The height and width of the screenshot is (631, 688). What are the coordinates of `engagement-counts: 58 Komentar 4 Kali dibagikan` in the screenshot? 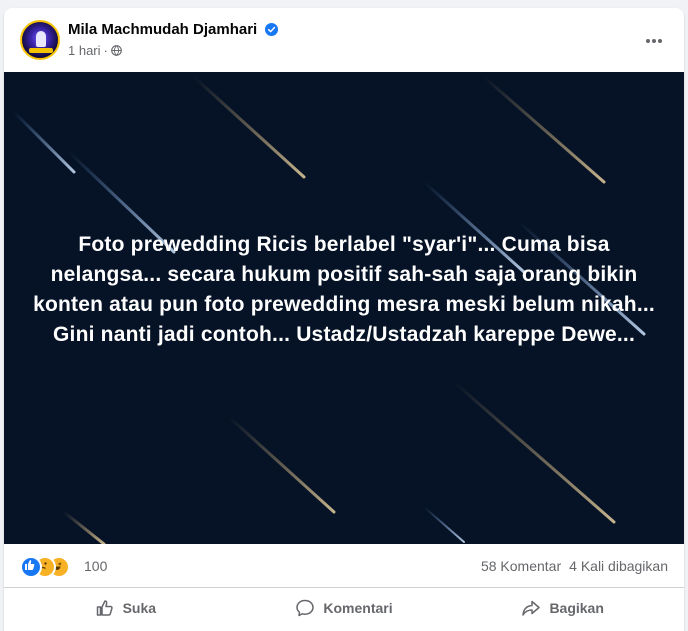 It's located at (574, 566).